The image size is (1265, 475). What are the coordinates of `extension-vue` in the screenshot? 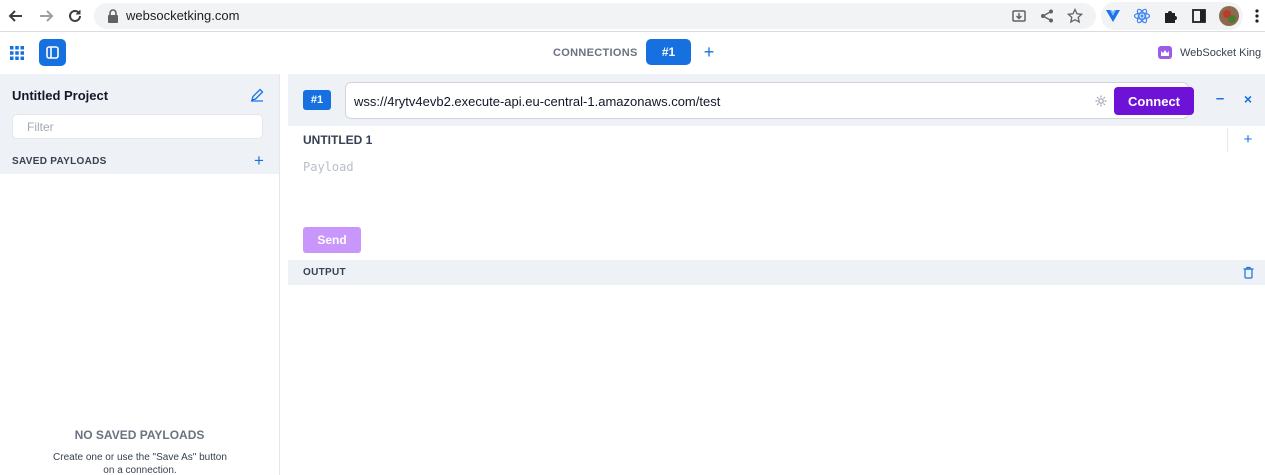 It's located at (1113, 16).